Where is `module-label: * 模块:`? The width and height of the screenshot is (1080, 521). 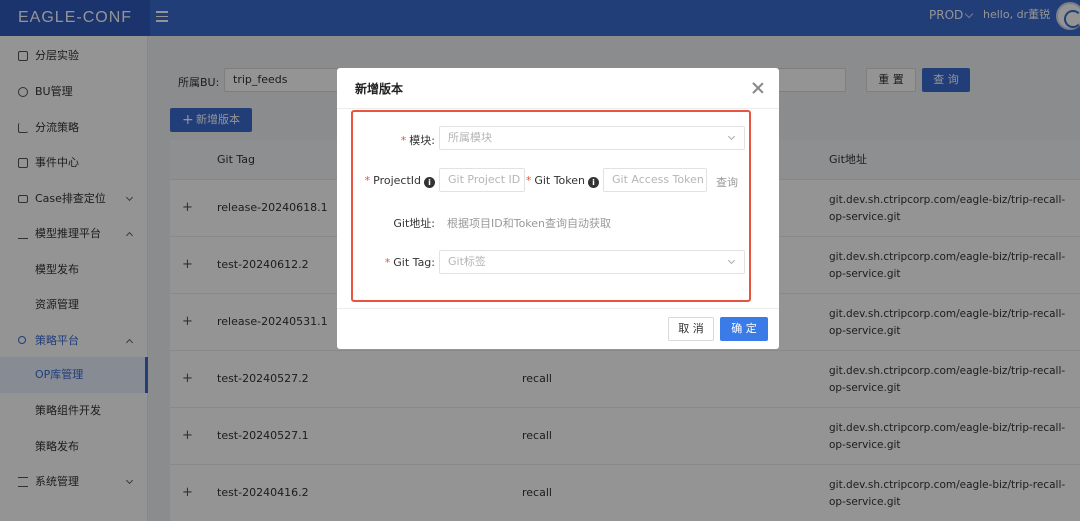
module-label: * 模块: is located at coordinates (417, 140).